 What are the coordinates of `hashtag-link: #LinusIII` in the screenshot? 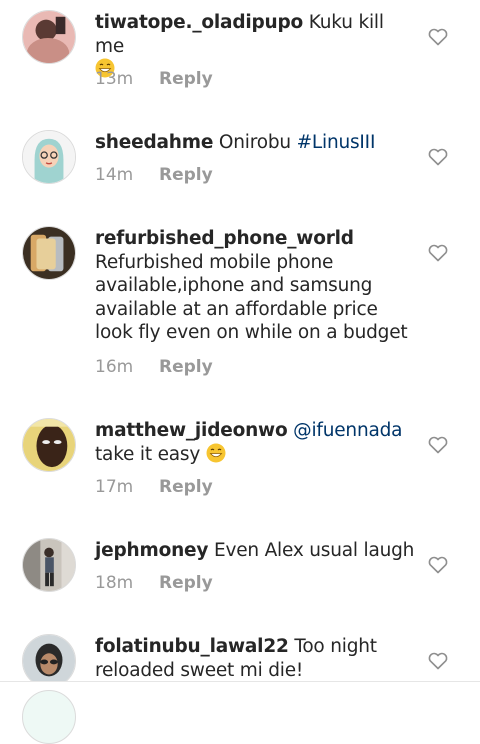 It's located at (336, 142).